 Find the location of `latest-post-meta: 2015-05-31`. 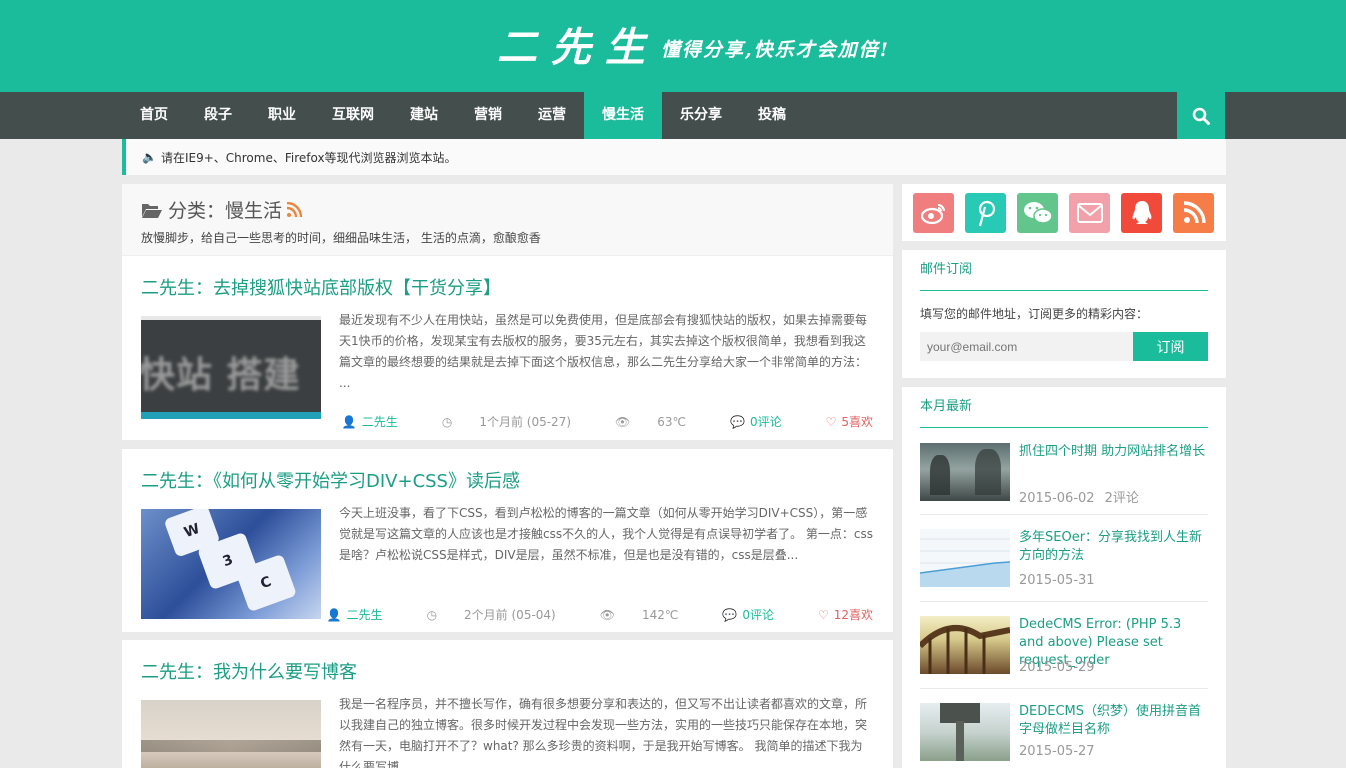

latest-post-meta: 2015-05-31 is located at coordinates (1057, 580).